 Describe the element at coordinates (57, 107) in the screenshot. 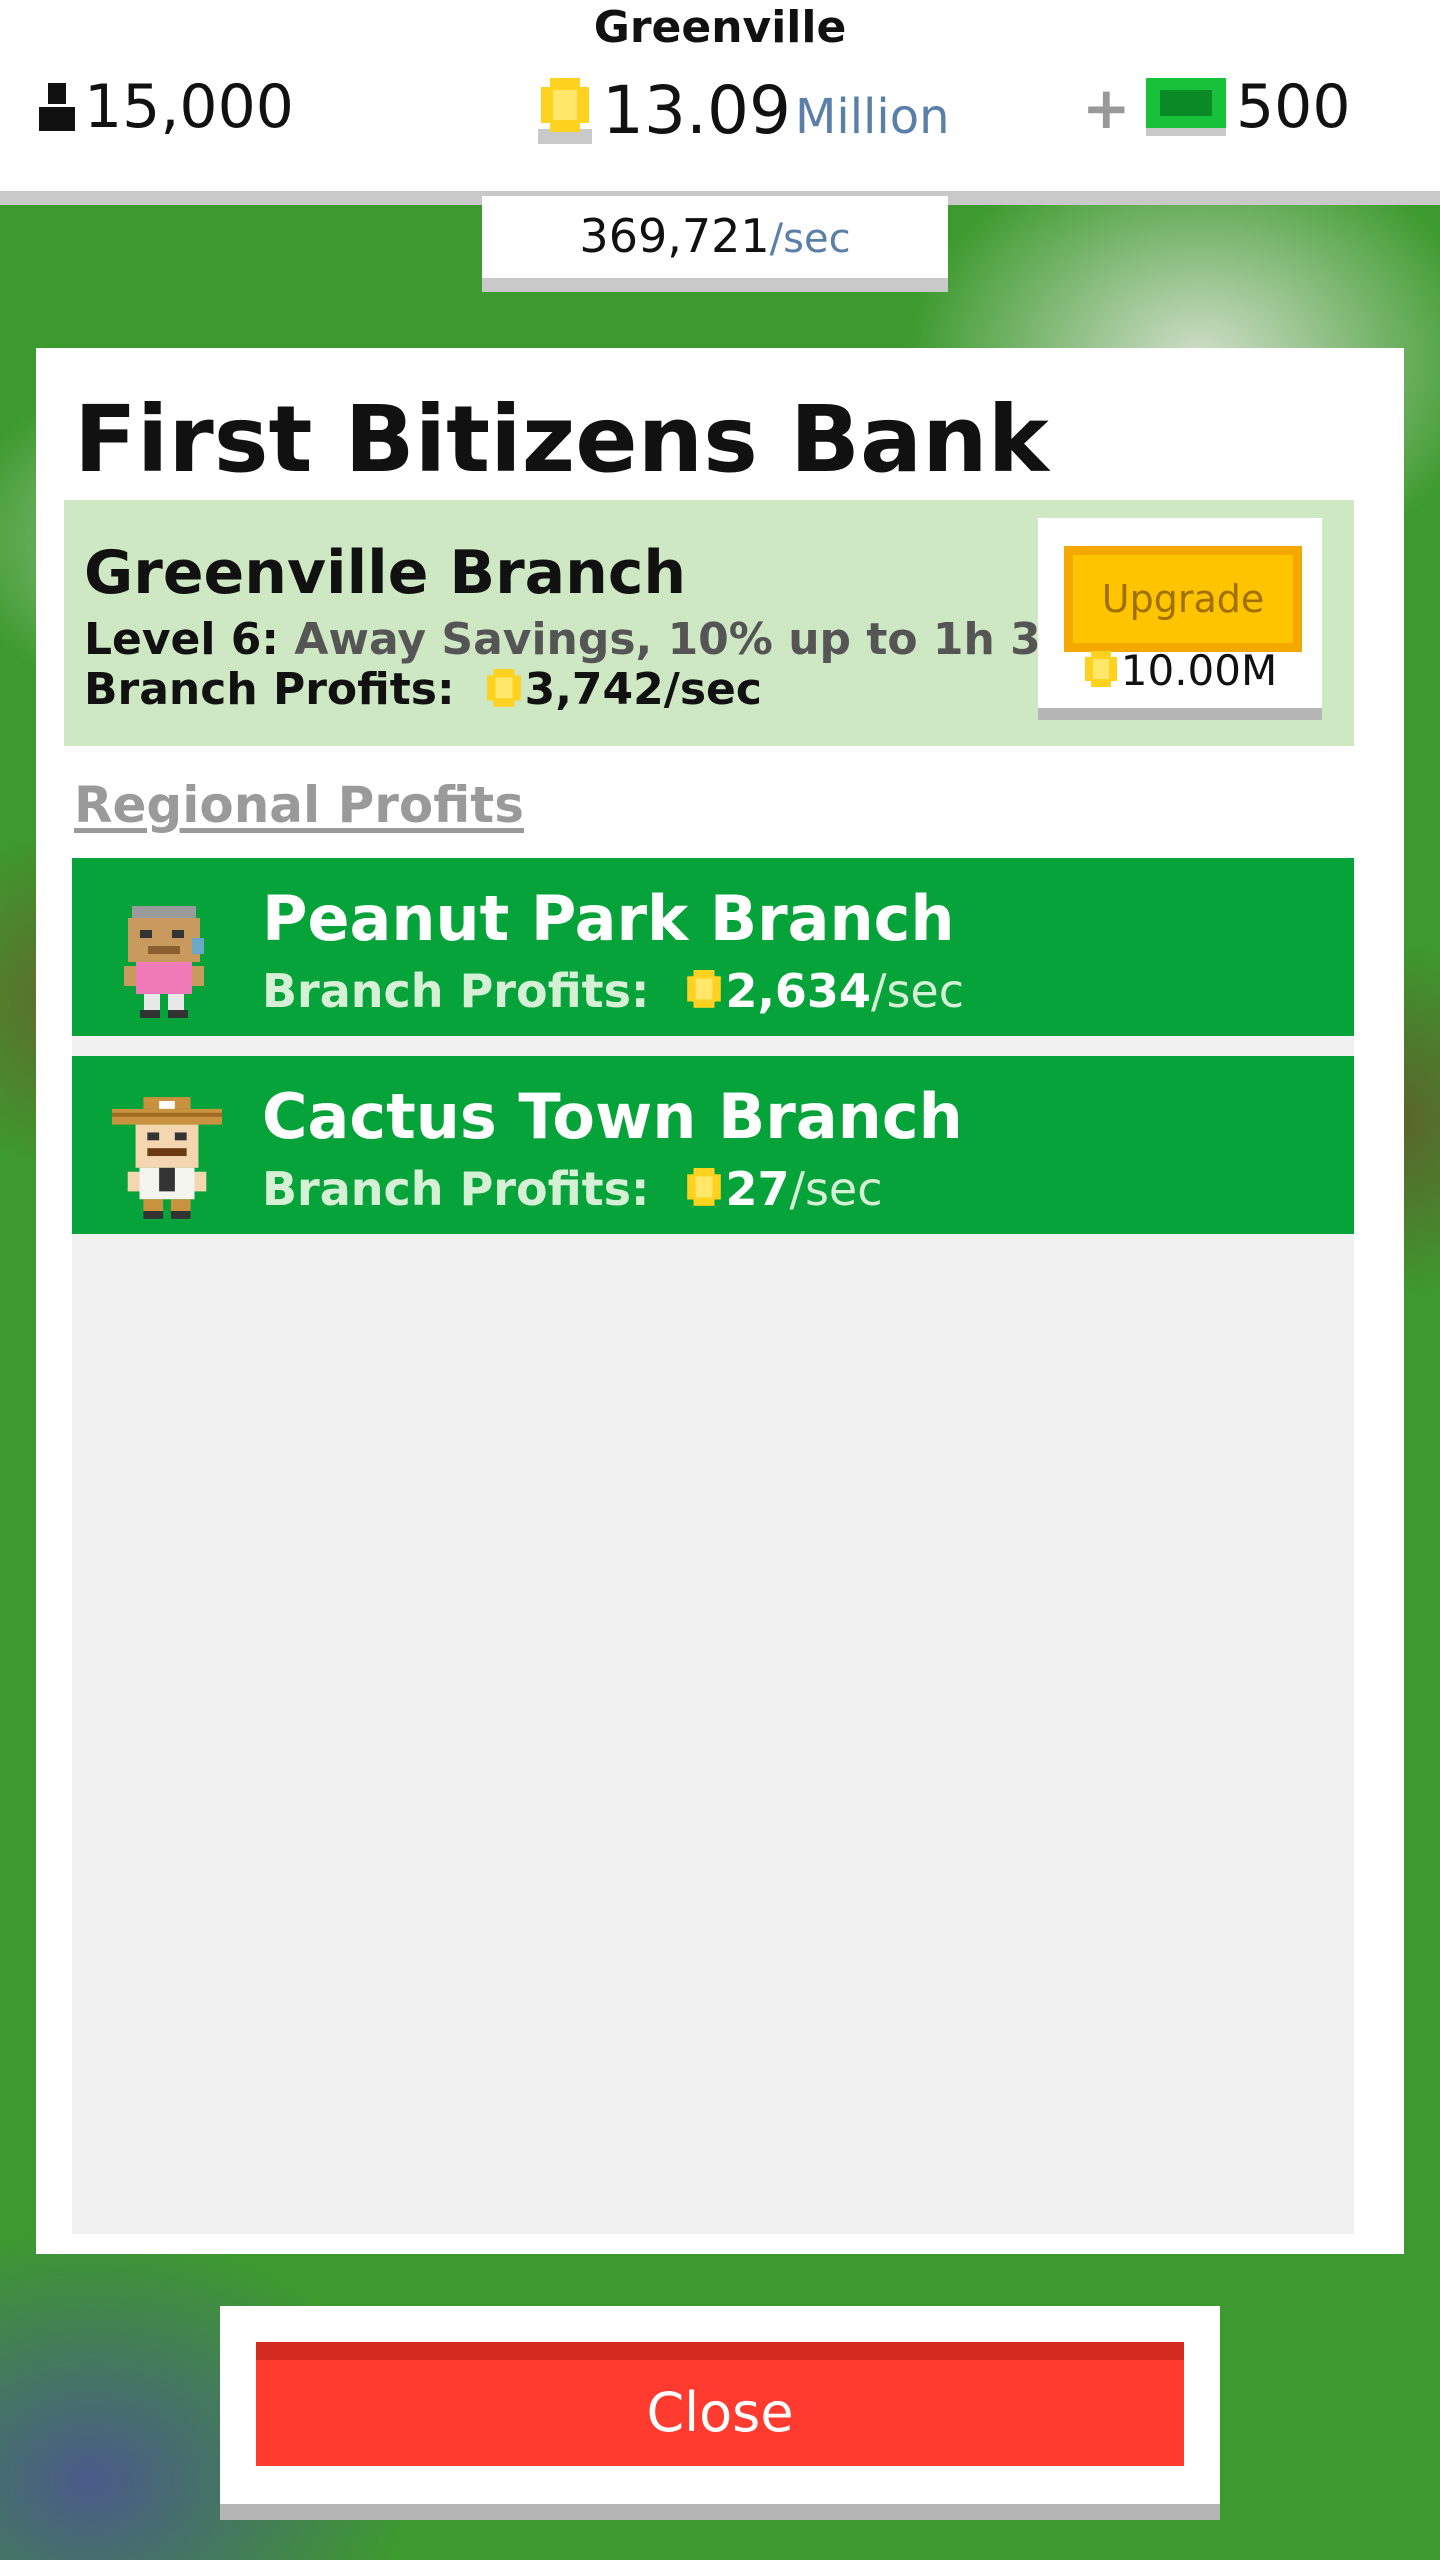

I see `person-icon` at that location.